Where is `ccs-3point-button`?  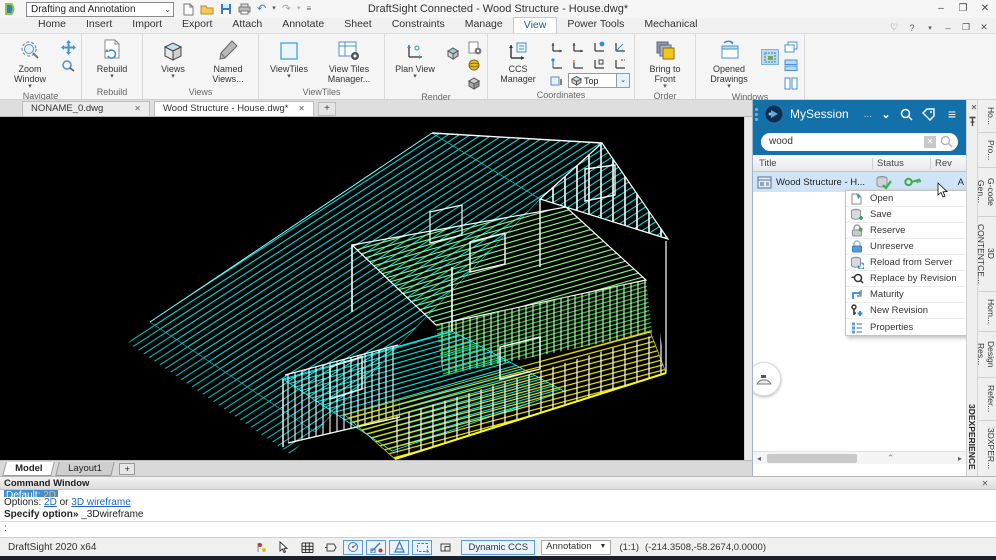
ccs-3point-button is located at coordinates (557, 64).